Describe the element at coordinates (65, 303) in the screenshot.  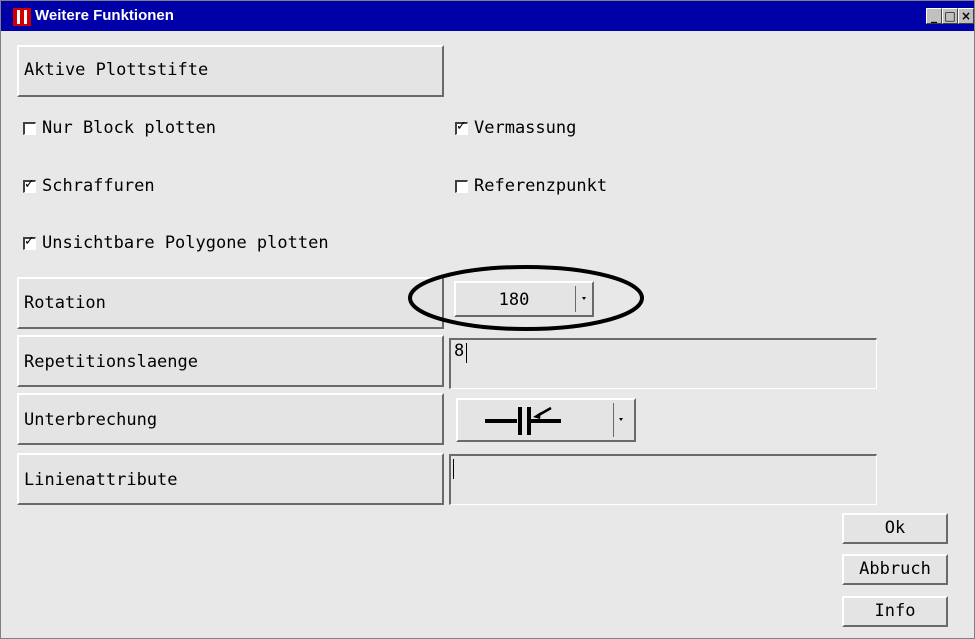
I see `rotation-label: Rotation` at that location.